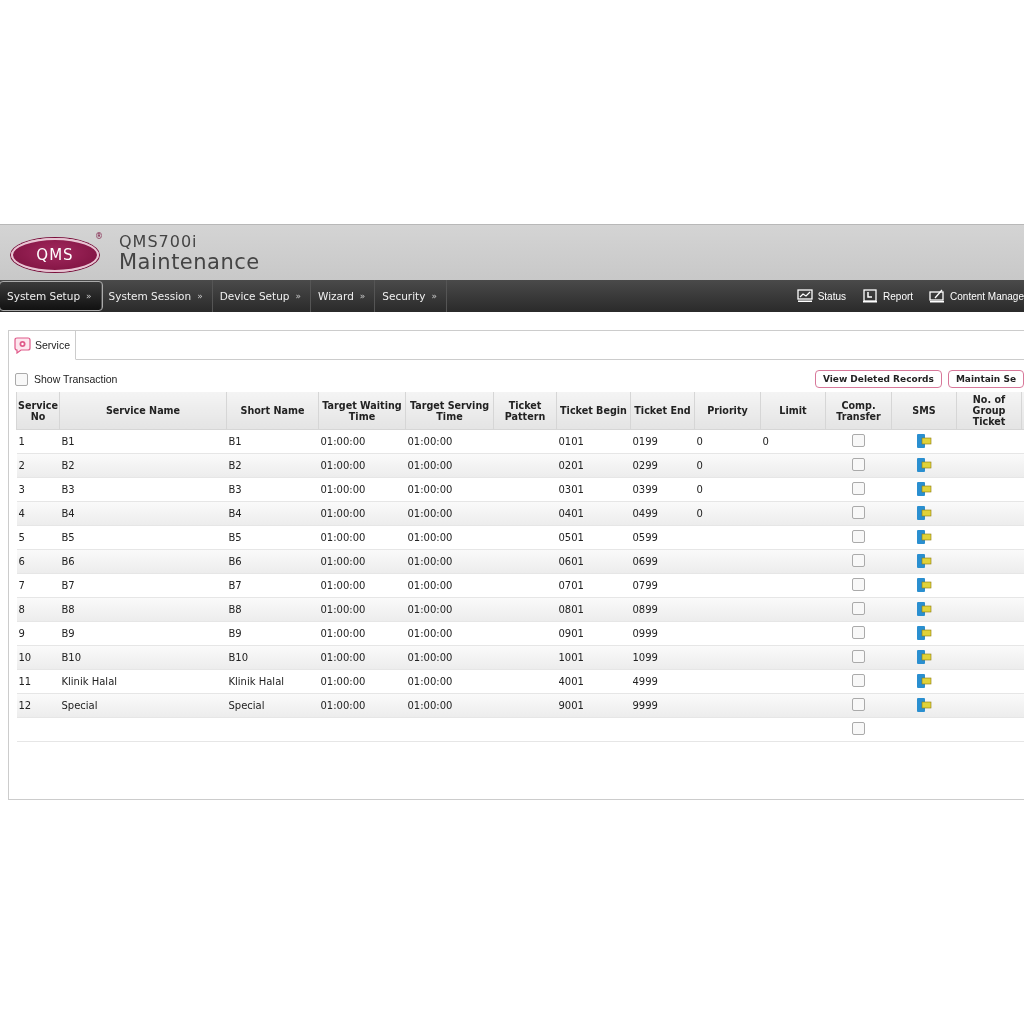 This screenshot has width=1024, height=1024. I want to click on table-cell: B6, so click(143, 561).